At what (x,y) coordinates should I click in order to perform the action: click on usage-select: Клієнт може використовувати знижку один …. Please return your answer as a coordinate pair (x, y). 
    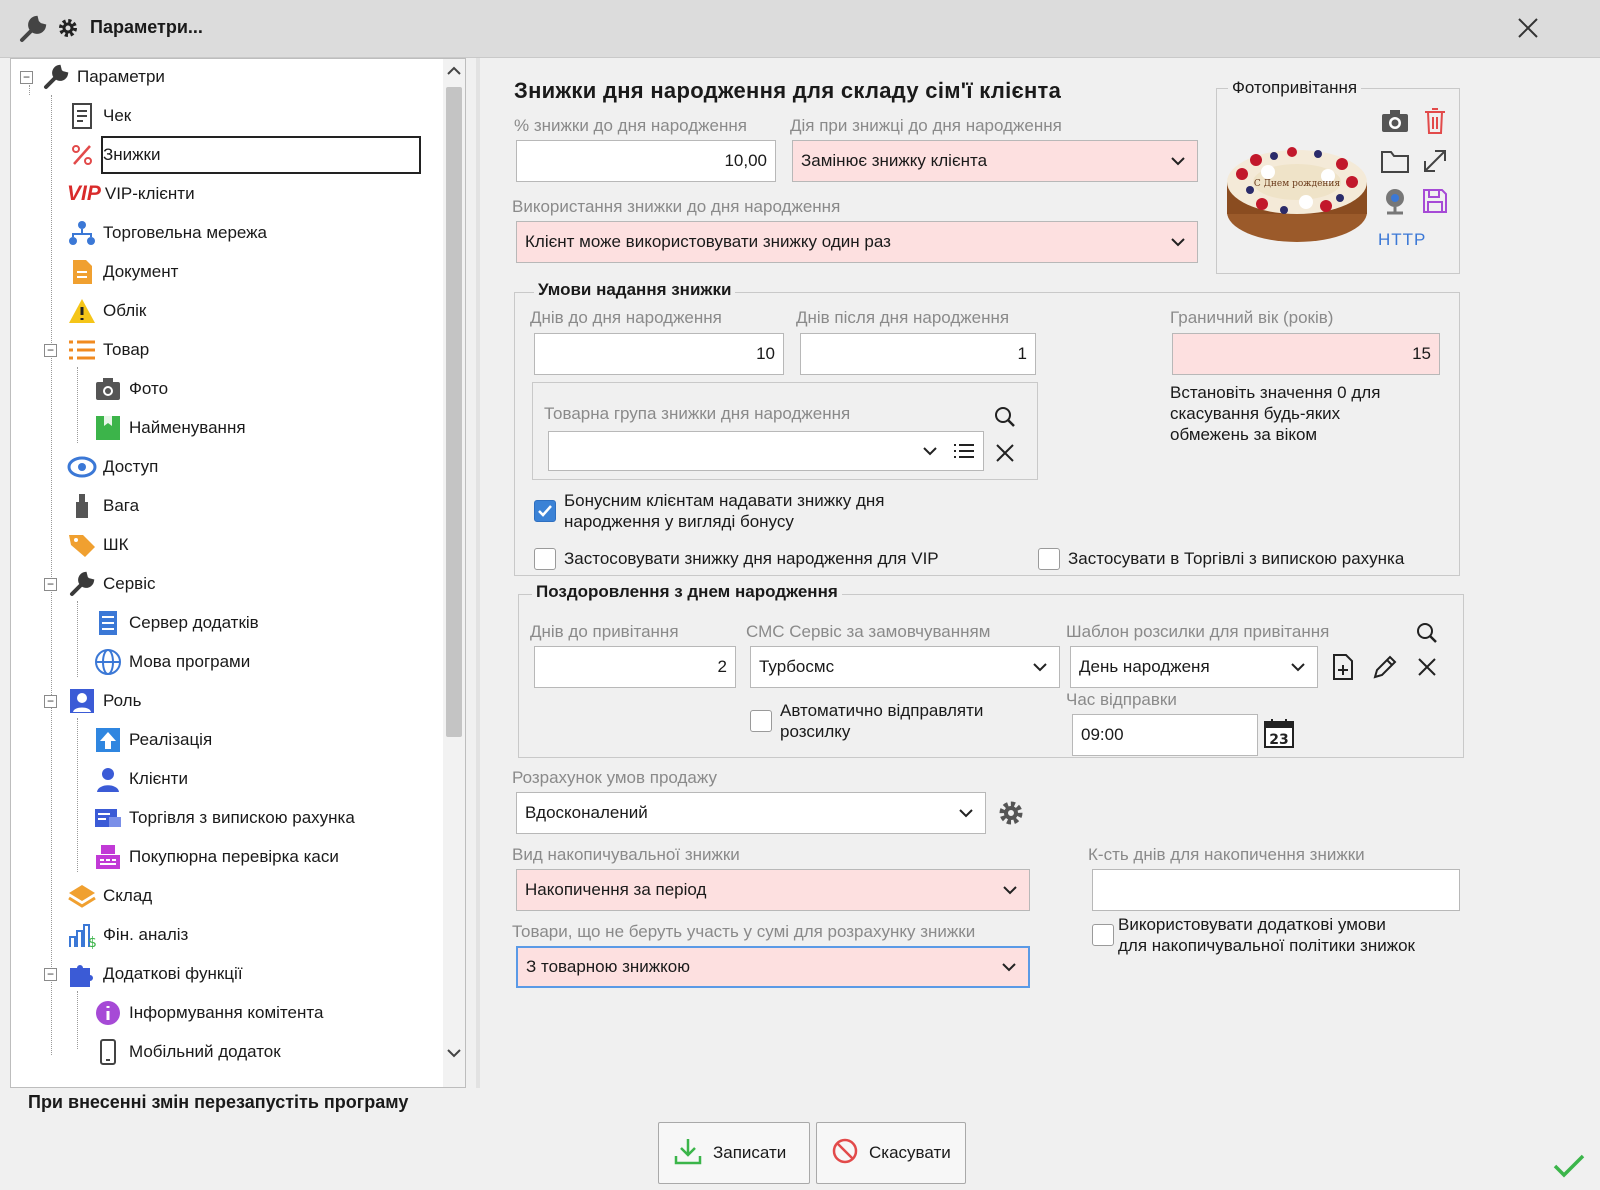
    Looking at the image, I should click on (857, 242).